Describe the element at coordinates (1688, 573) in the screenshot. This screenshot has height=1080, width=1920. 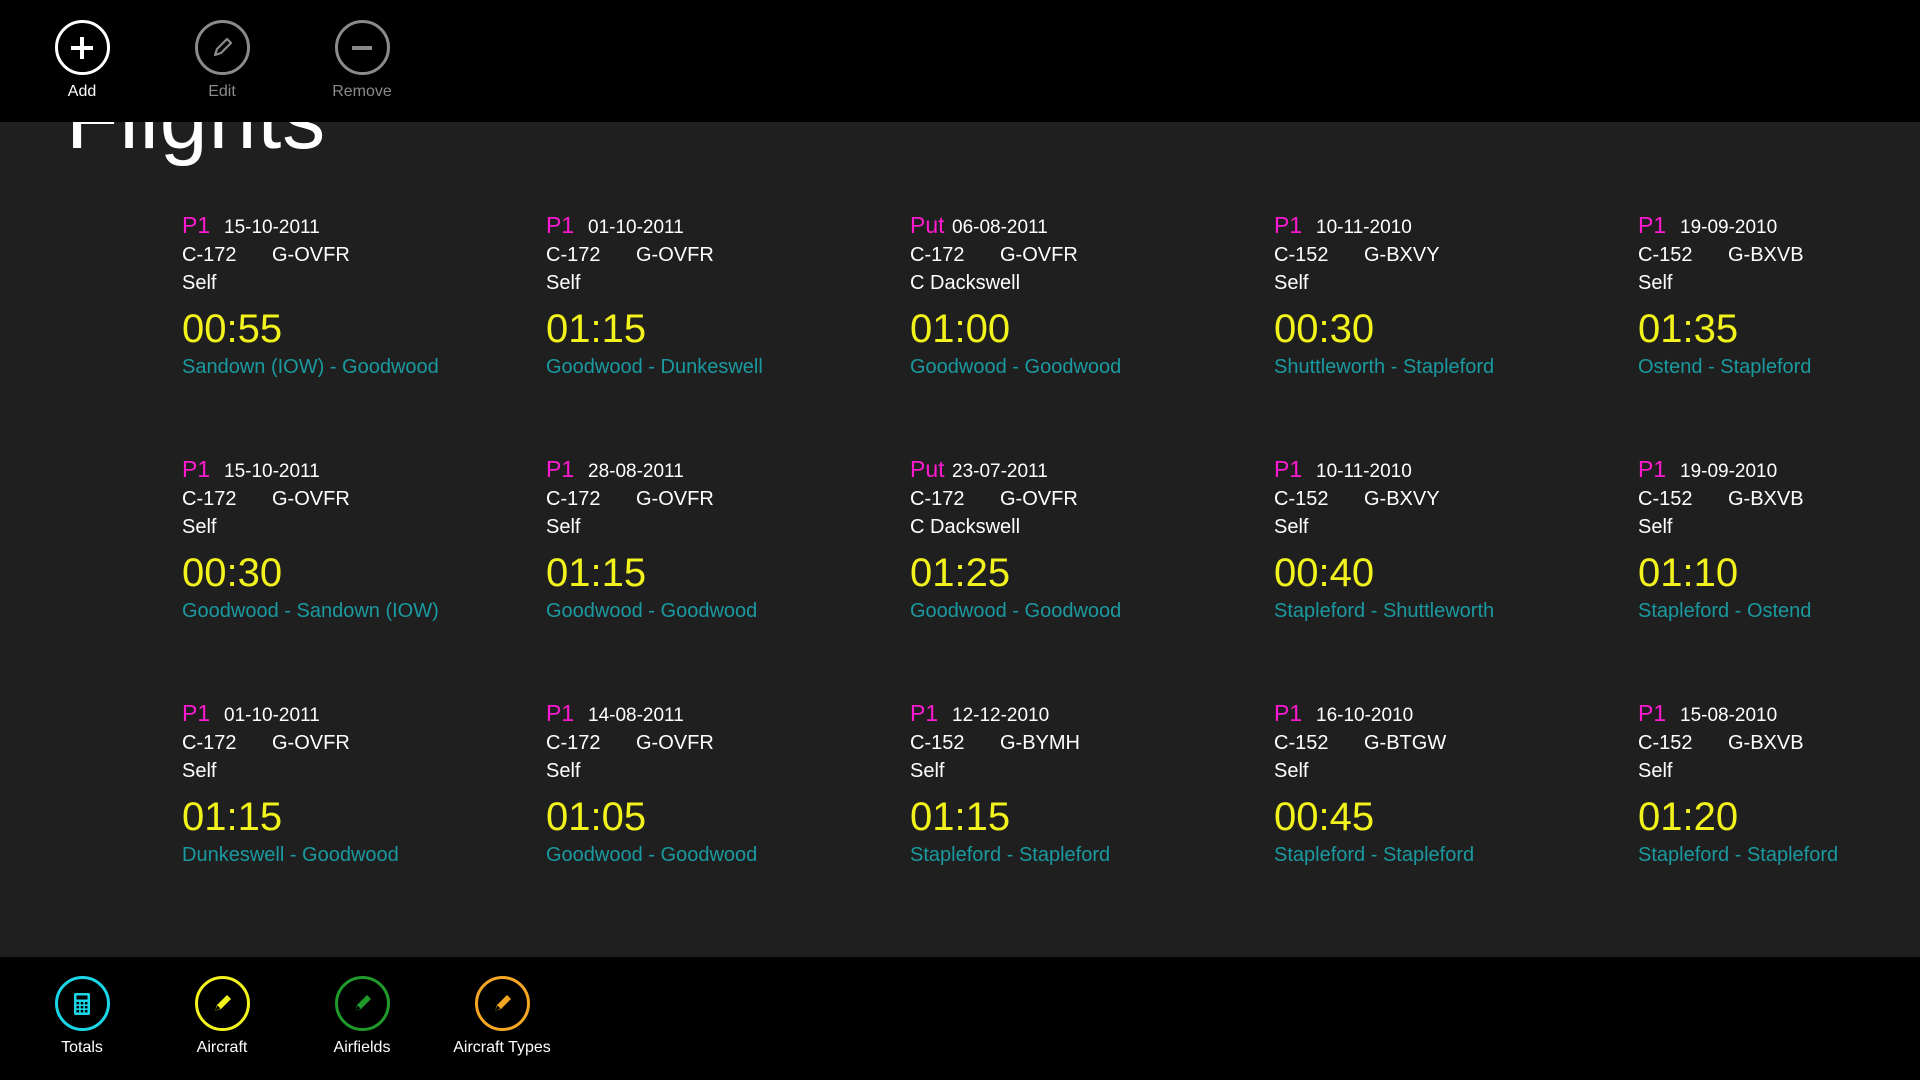
I see `flight-duration: 01:10` at that location.